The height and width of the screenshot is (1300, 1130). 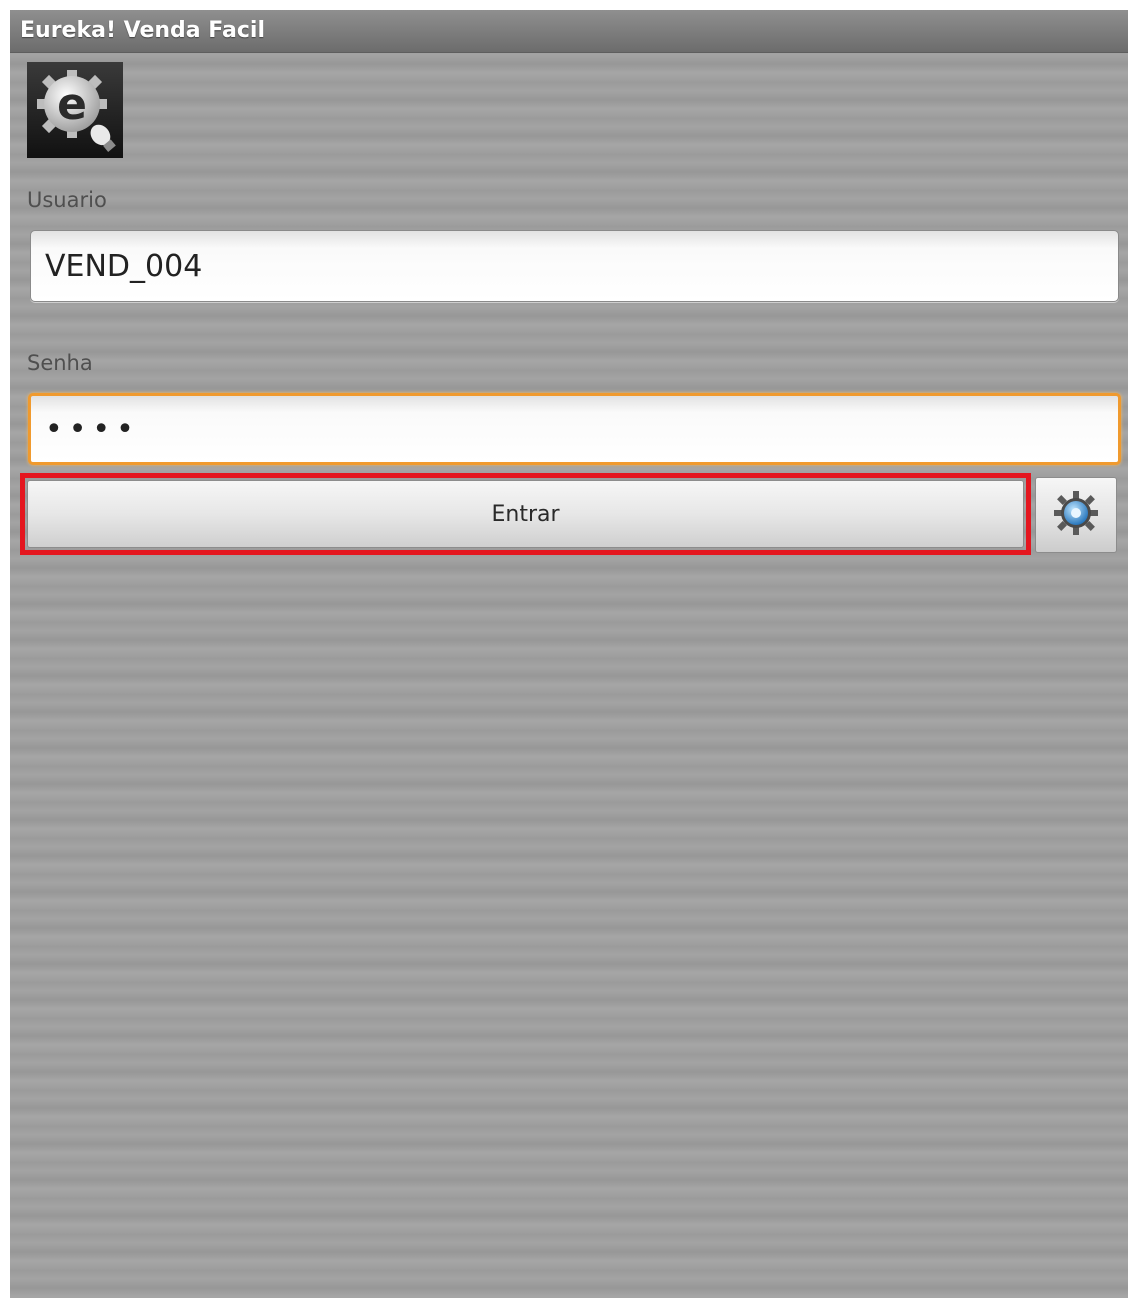 I want to click on title-bar: Eureka! Venda Facil, so click(x=569, y=31).